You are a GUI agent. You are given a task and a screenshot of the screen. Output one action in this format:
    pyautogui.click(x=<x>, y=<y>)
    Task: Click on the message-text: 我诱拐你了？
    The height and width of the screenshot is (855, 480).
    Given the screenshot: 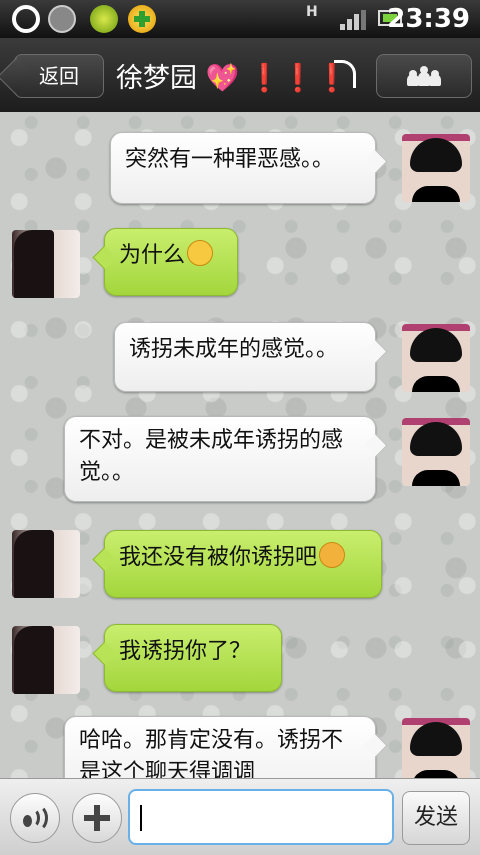 What is the action you would take?
    pyautogui.click(x=185, y=651)
    